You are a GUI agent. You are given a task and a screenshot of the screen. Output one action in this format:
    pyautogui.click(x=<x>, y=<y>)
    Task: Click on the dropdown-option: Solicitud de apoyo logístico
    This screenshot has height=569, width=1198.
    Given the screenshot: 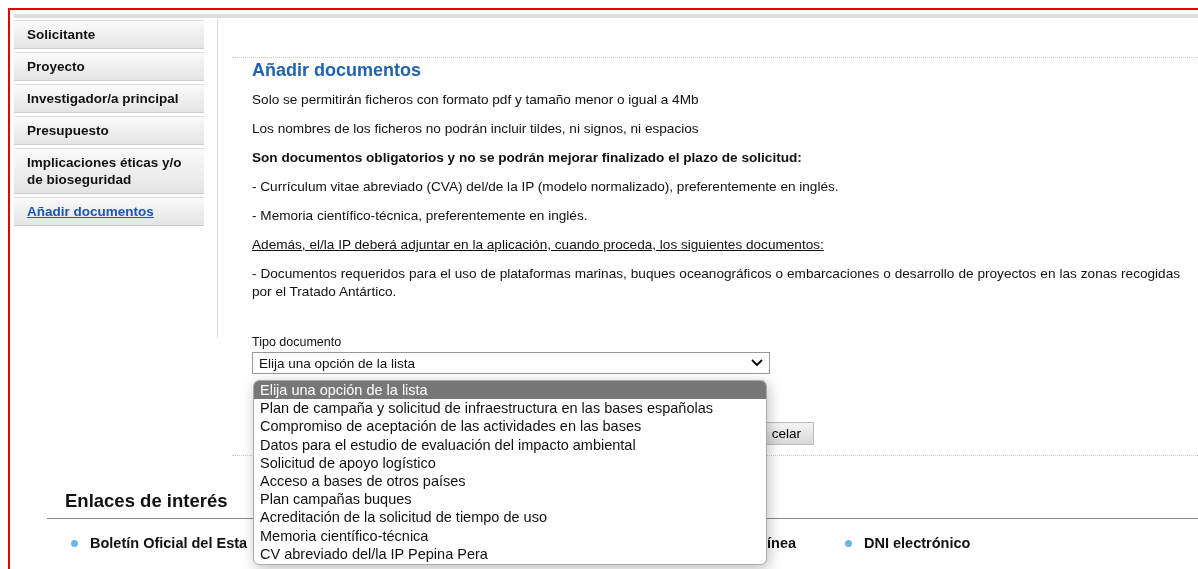 What is the action you would take?
    pyautogui.click(x=510, y=462)
    